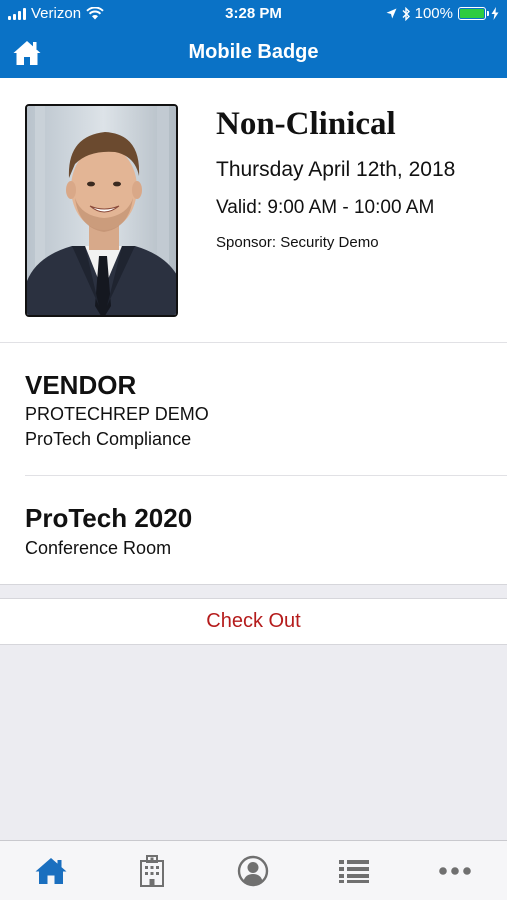 This screenshot has width=507, height=900. I want to click on badge-valid-time: Valid: 9:00 AM - 10:00 AM, so click(325, 207).